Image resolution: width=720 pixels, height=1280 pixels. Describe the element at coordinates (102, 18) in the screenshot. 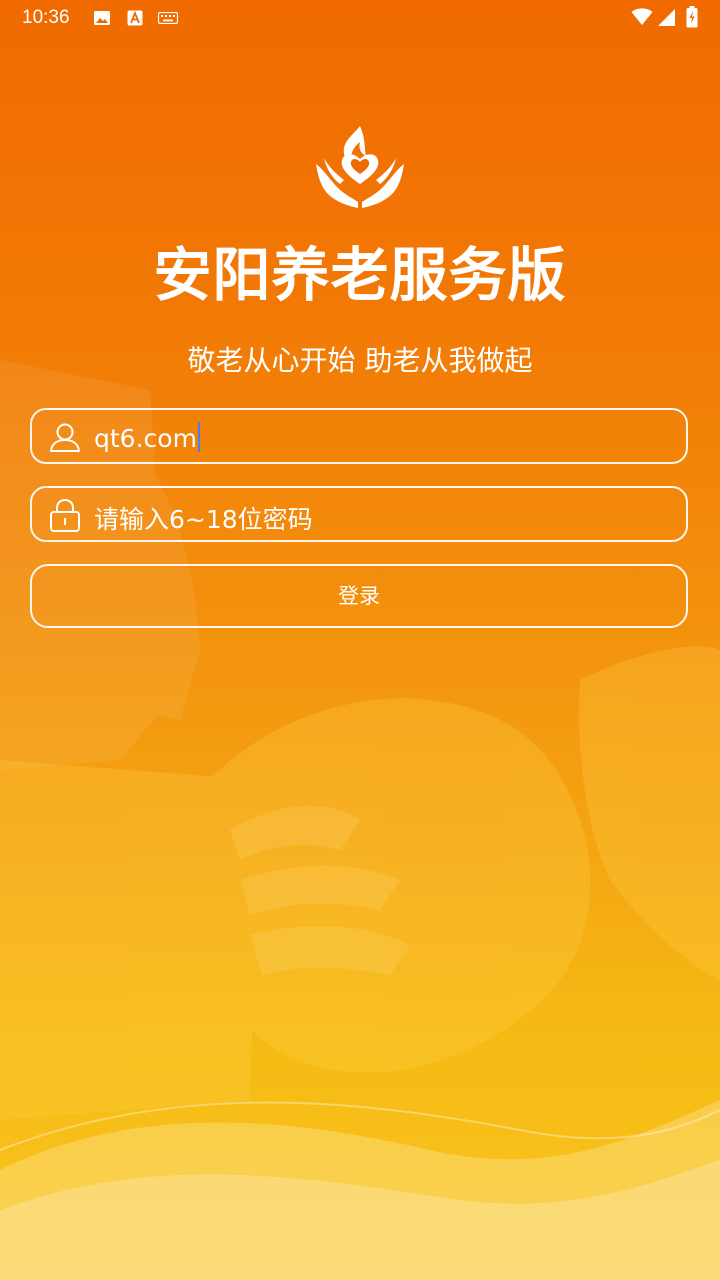

I see `image-icon` at that location.